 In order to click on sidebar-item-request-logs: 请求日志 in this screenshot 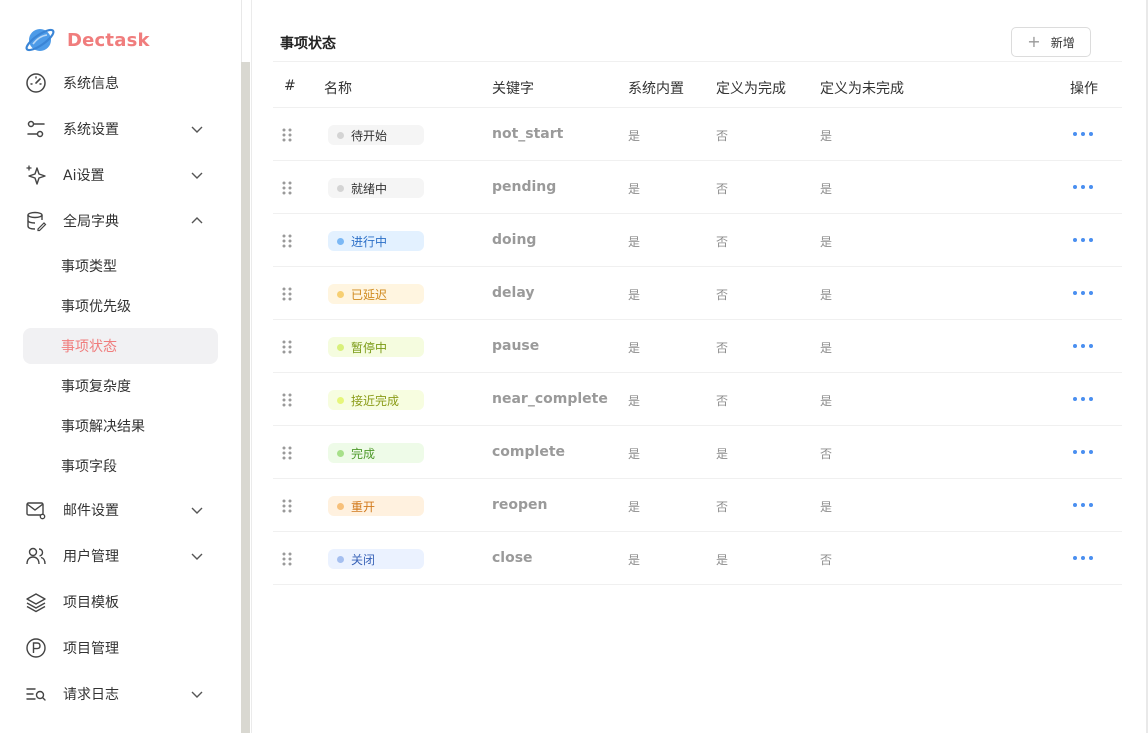, I will do `click(120, 694)`.